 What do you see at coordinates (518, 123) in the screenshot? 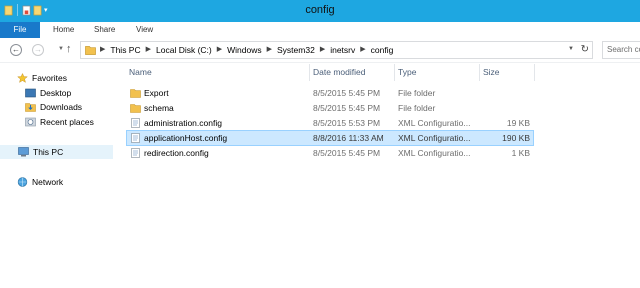
I see `file-size: 19 KB` at bounding box center [518, 123].